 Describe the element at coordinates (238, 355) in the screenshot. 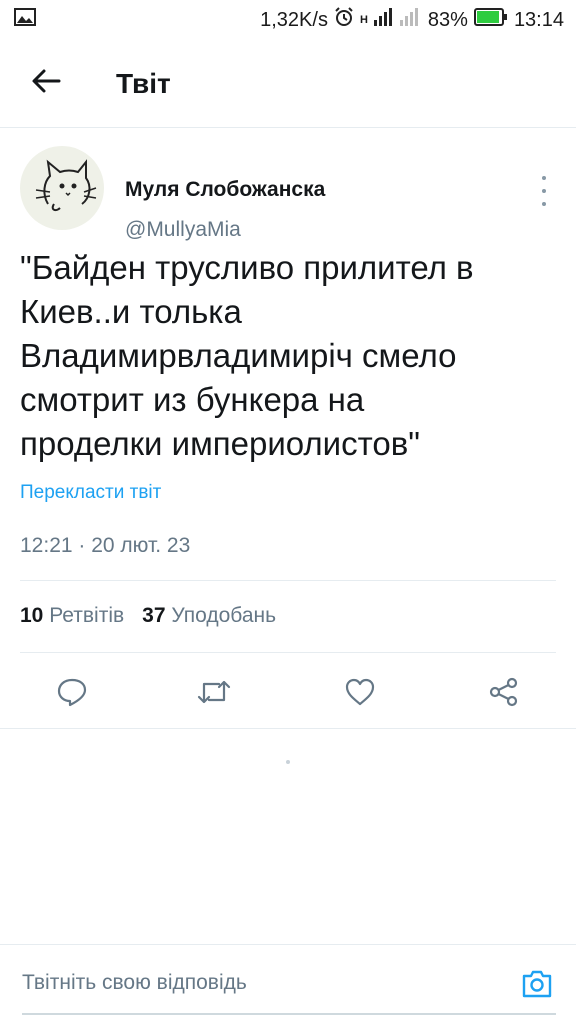

I see `tweet-text-line: Владимирвладимиріч смело` at that location.